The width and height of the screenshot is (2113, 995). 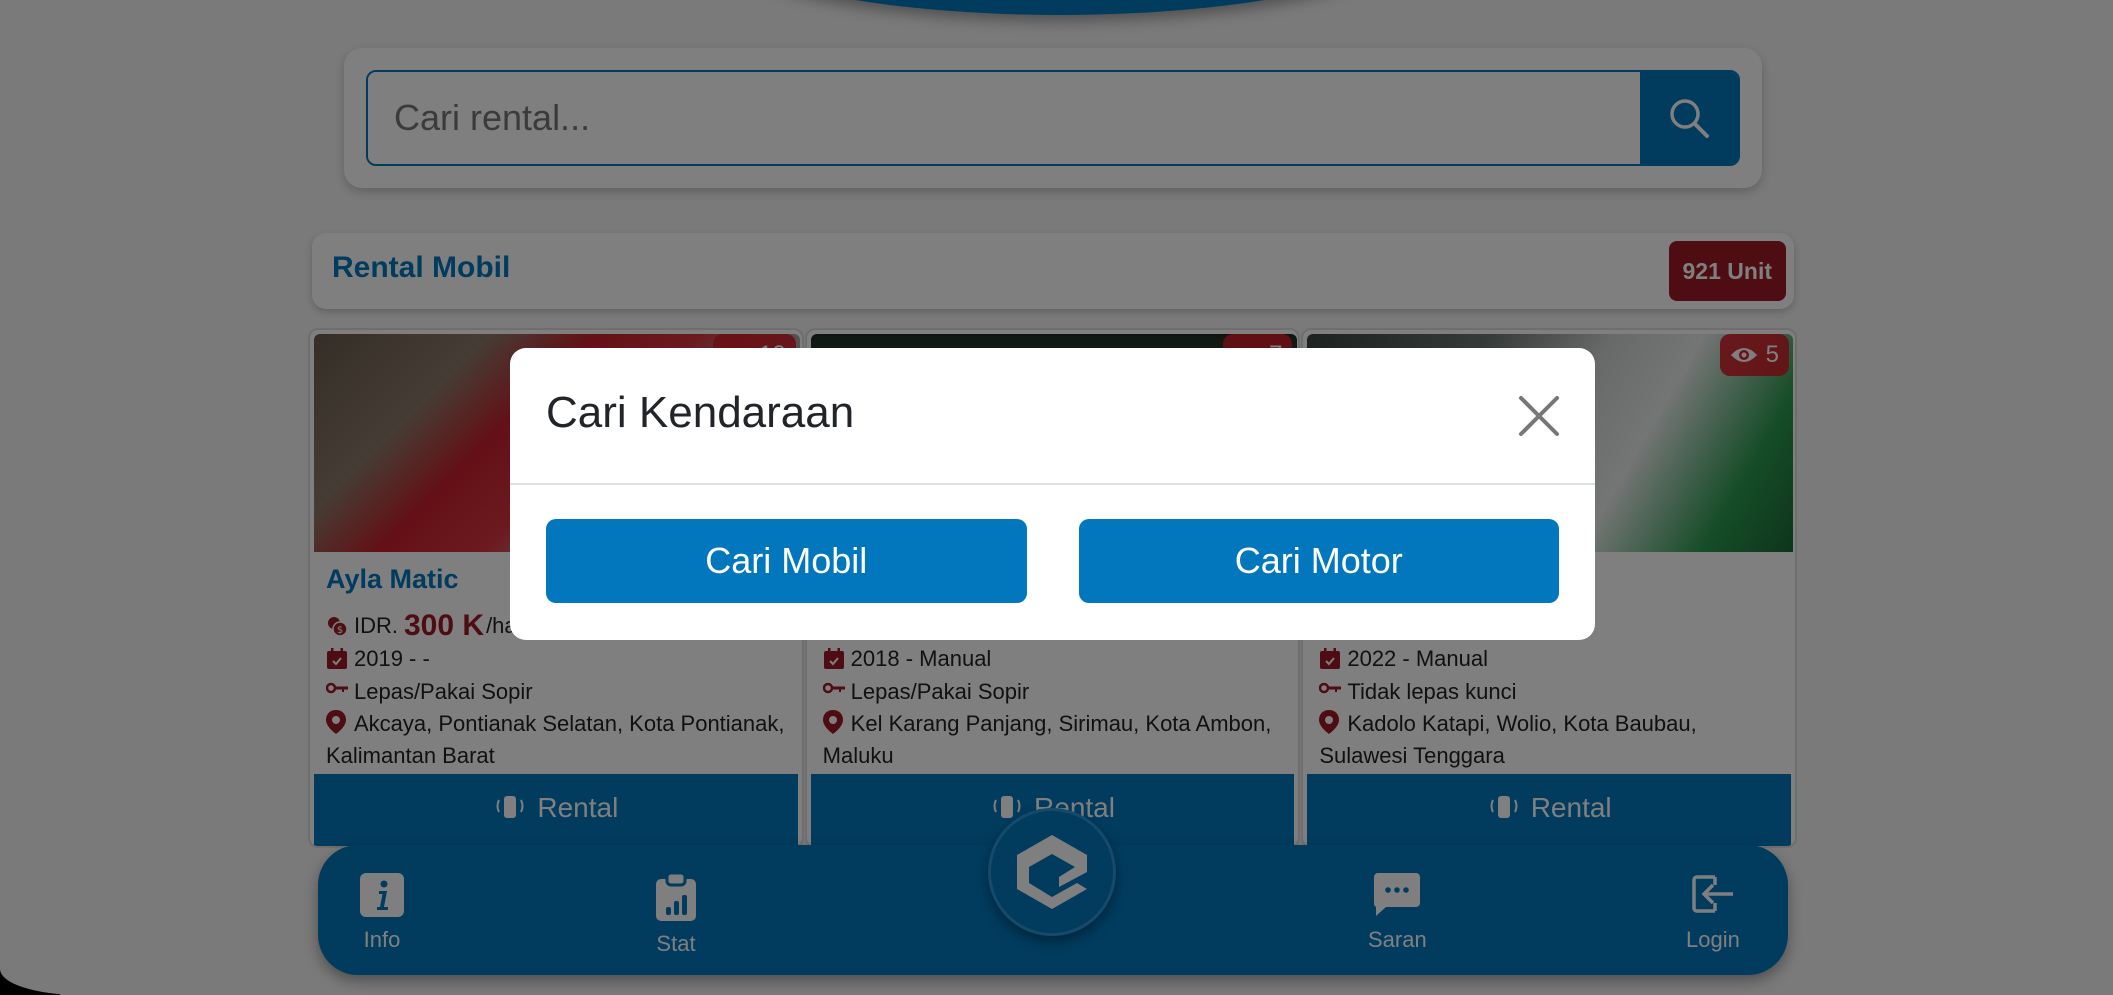 I want to click on modal-body: Cari Mobil Cari Motor, so click(x=1052, y=561).